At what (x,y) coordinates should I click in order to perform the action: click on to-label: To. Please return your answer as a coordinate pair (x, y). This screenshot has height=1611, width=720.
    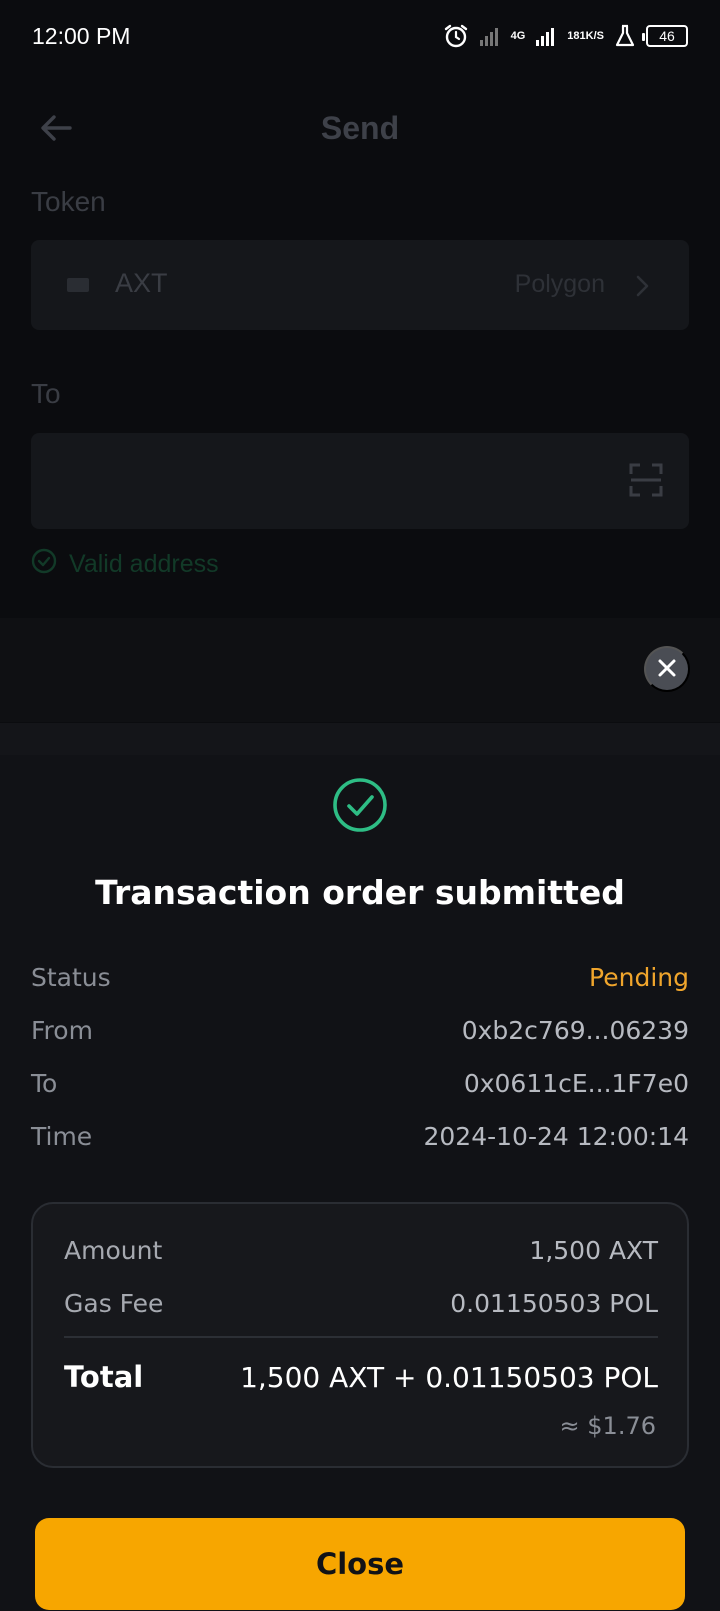
    Looking at the image, I should click on (46, 393).